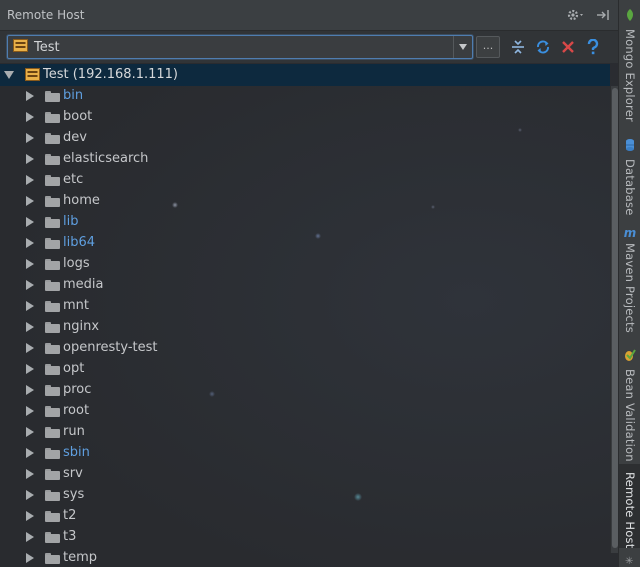  I want to click on hide-panel-icon, so click(603, 15).